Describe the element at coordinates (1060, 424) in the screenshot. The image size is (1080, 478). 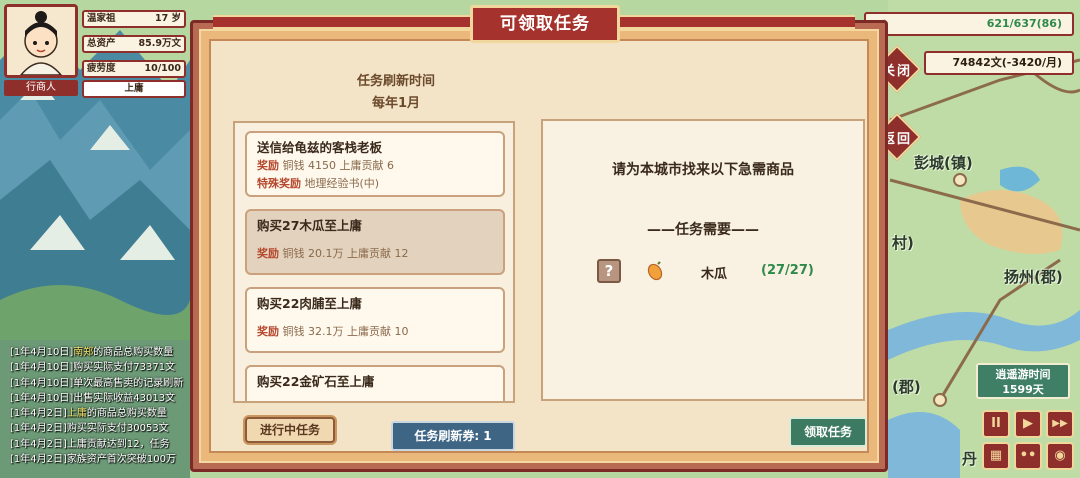
I see `fast-forward-button: ▶▶` at that location.